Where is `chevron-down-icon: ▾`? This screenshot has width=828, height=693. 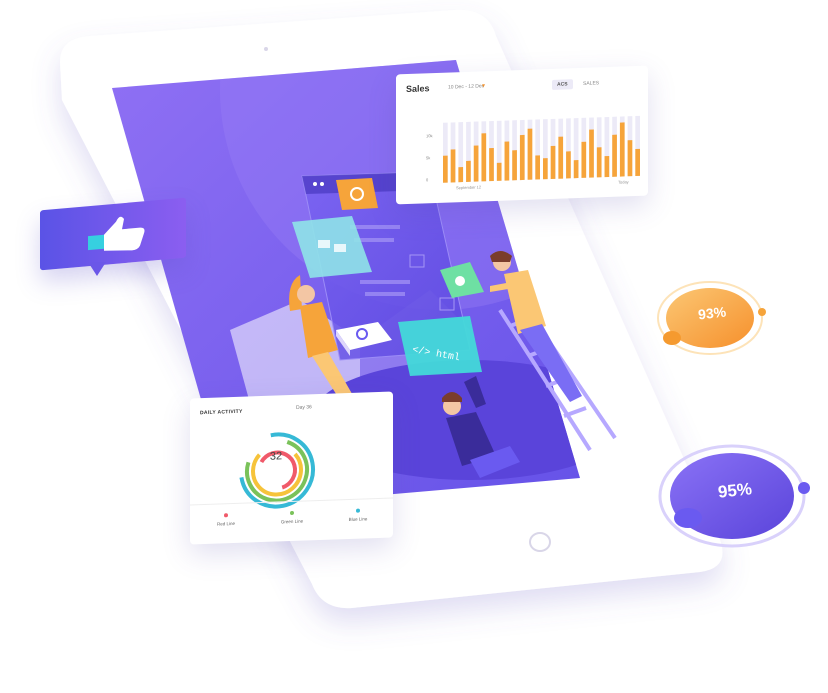
chevron-down-icon: ▾ is located at coordinates (483, 85).